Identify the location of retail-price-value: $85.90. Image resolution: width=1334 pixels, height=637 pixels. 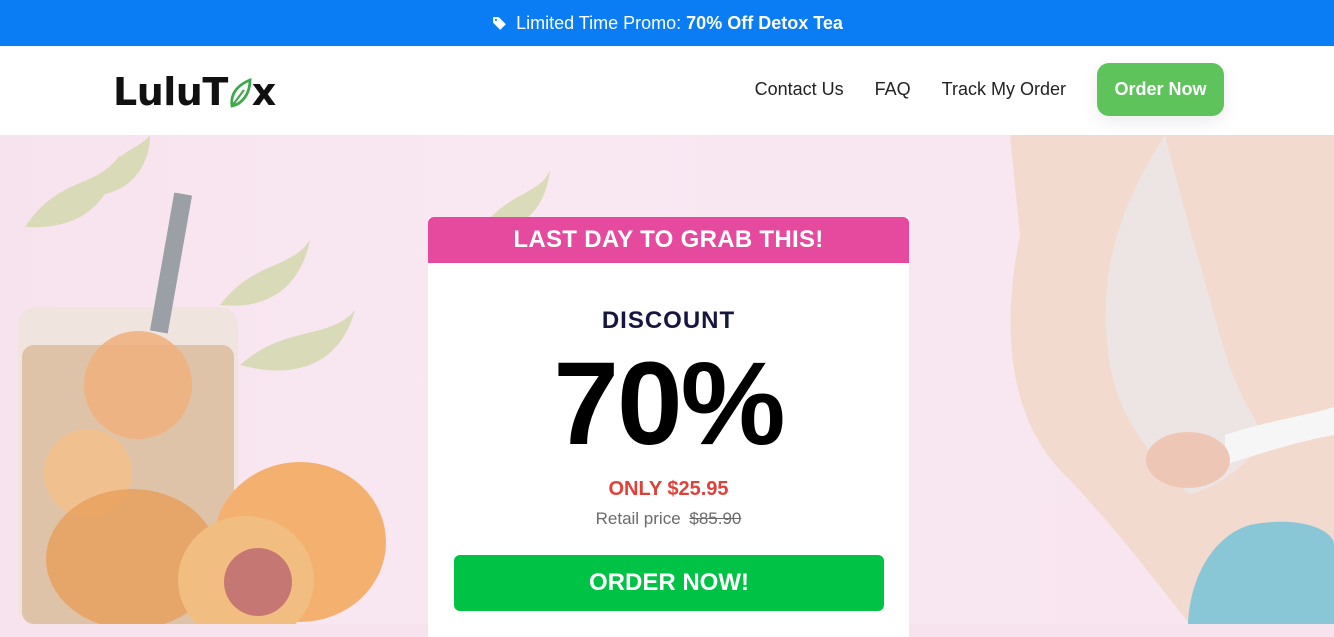
(715, 518).